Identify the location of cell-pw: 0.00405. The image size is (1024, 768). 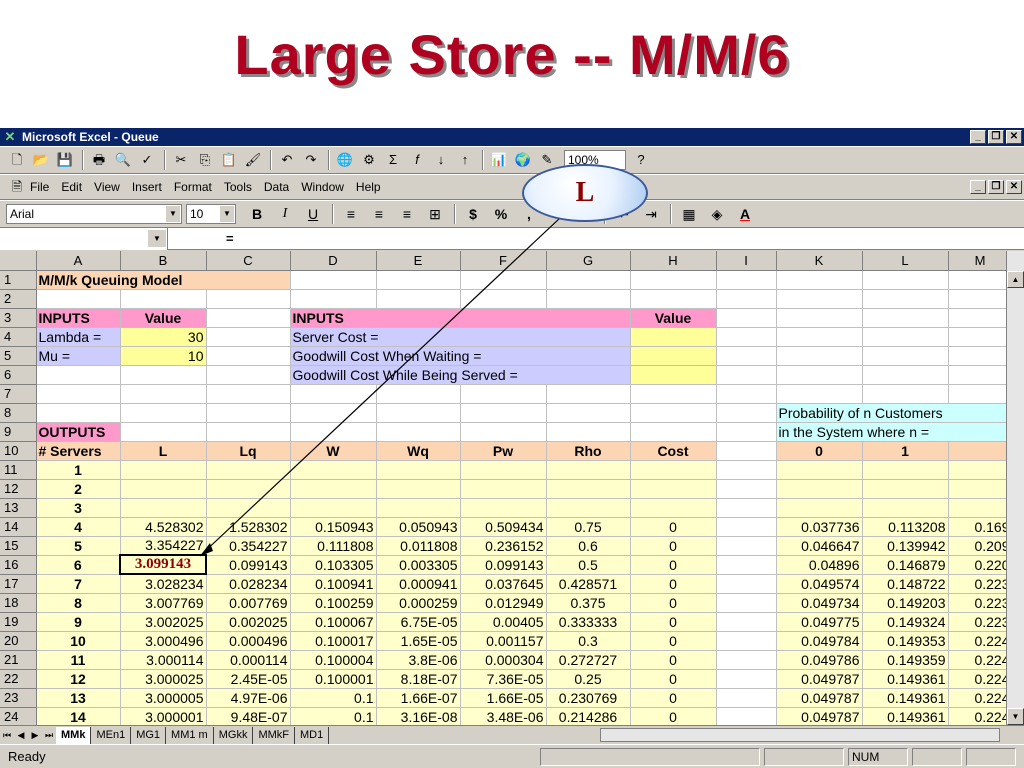
(503, 622).